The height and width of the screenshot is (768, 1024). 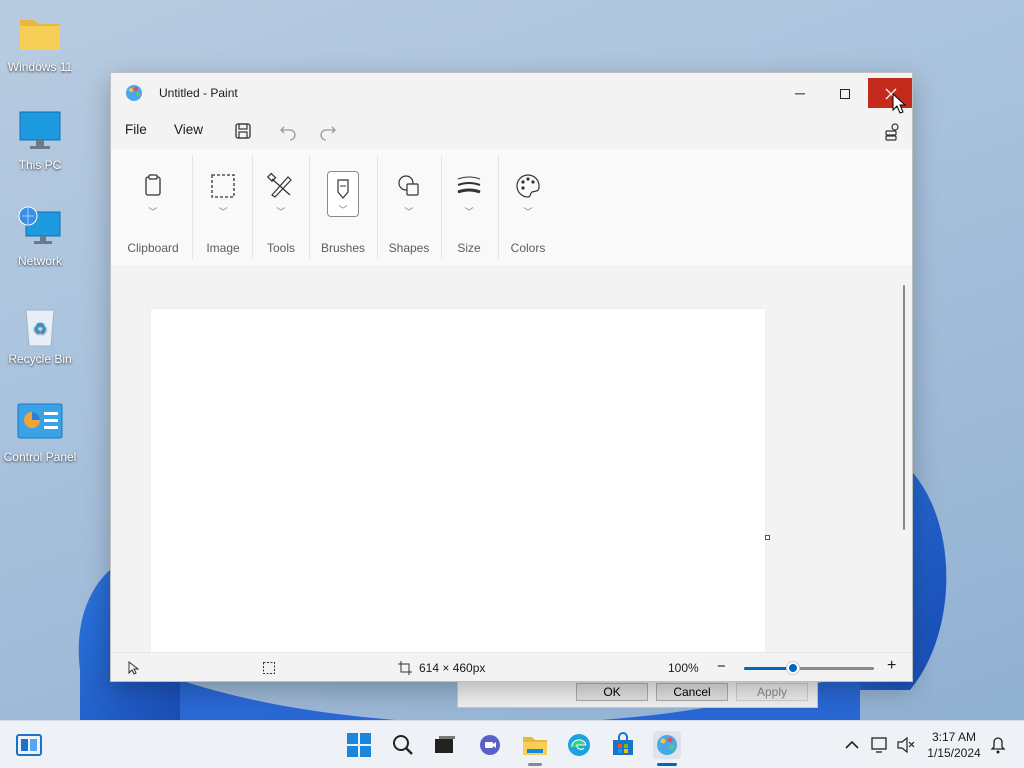 What do you see at coordinates (954, 753) in the screenshot?
I see `clock-date: 1/15/2024` at bounding box center [954, 753].